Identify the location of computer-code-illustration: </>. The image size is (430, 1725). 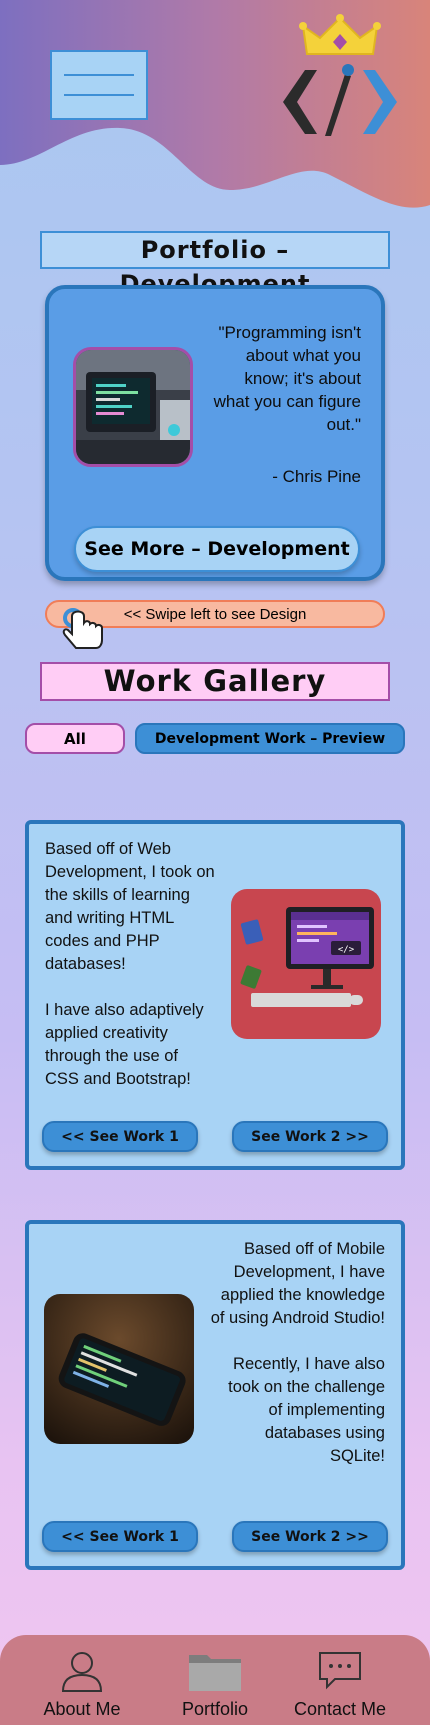
(306, 964).